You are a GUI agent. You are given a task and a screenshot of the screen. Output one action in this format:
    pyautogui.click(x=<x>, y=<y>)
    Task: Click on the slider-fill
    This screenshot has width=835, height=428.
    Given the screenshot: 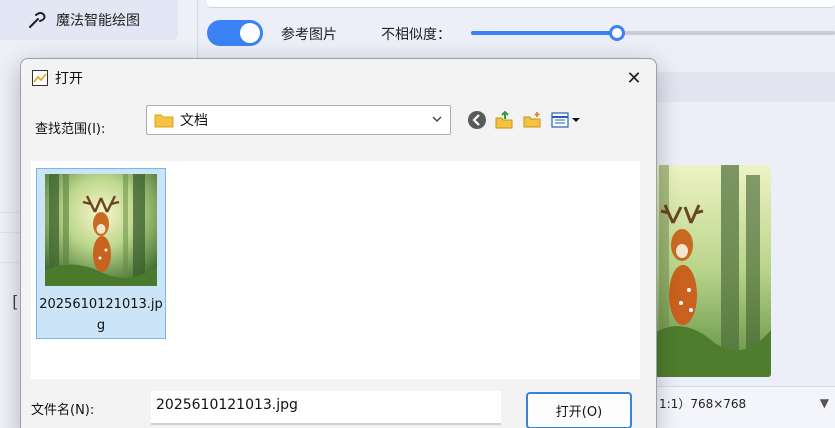 What is the action you would take?
    pyautogui.click(x=544, y=33)
    